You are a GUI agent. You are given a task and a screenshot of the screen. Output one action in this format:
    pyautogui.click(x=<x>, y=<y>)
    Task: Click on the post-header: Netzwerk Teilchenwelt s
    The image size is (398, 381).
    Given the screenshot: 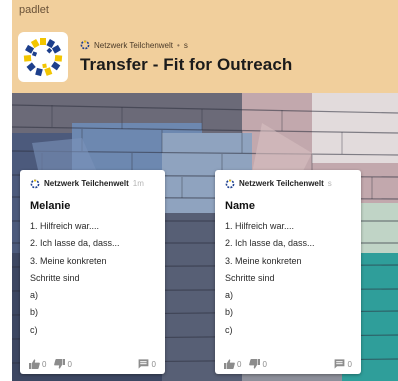 What is the action you would take?
    pyautogui.click(x=288, y=180)
    